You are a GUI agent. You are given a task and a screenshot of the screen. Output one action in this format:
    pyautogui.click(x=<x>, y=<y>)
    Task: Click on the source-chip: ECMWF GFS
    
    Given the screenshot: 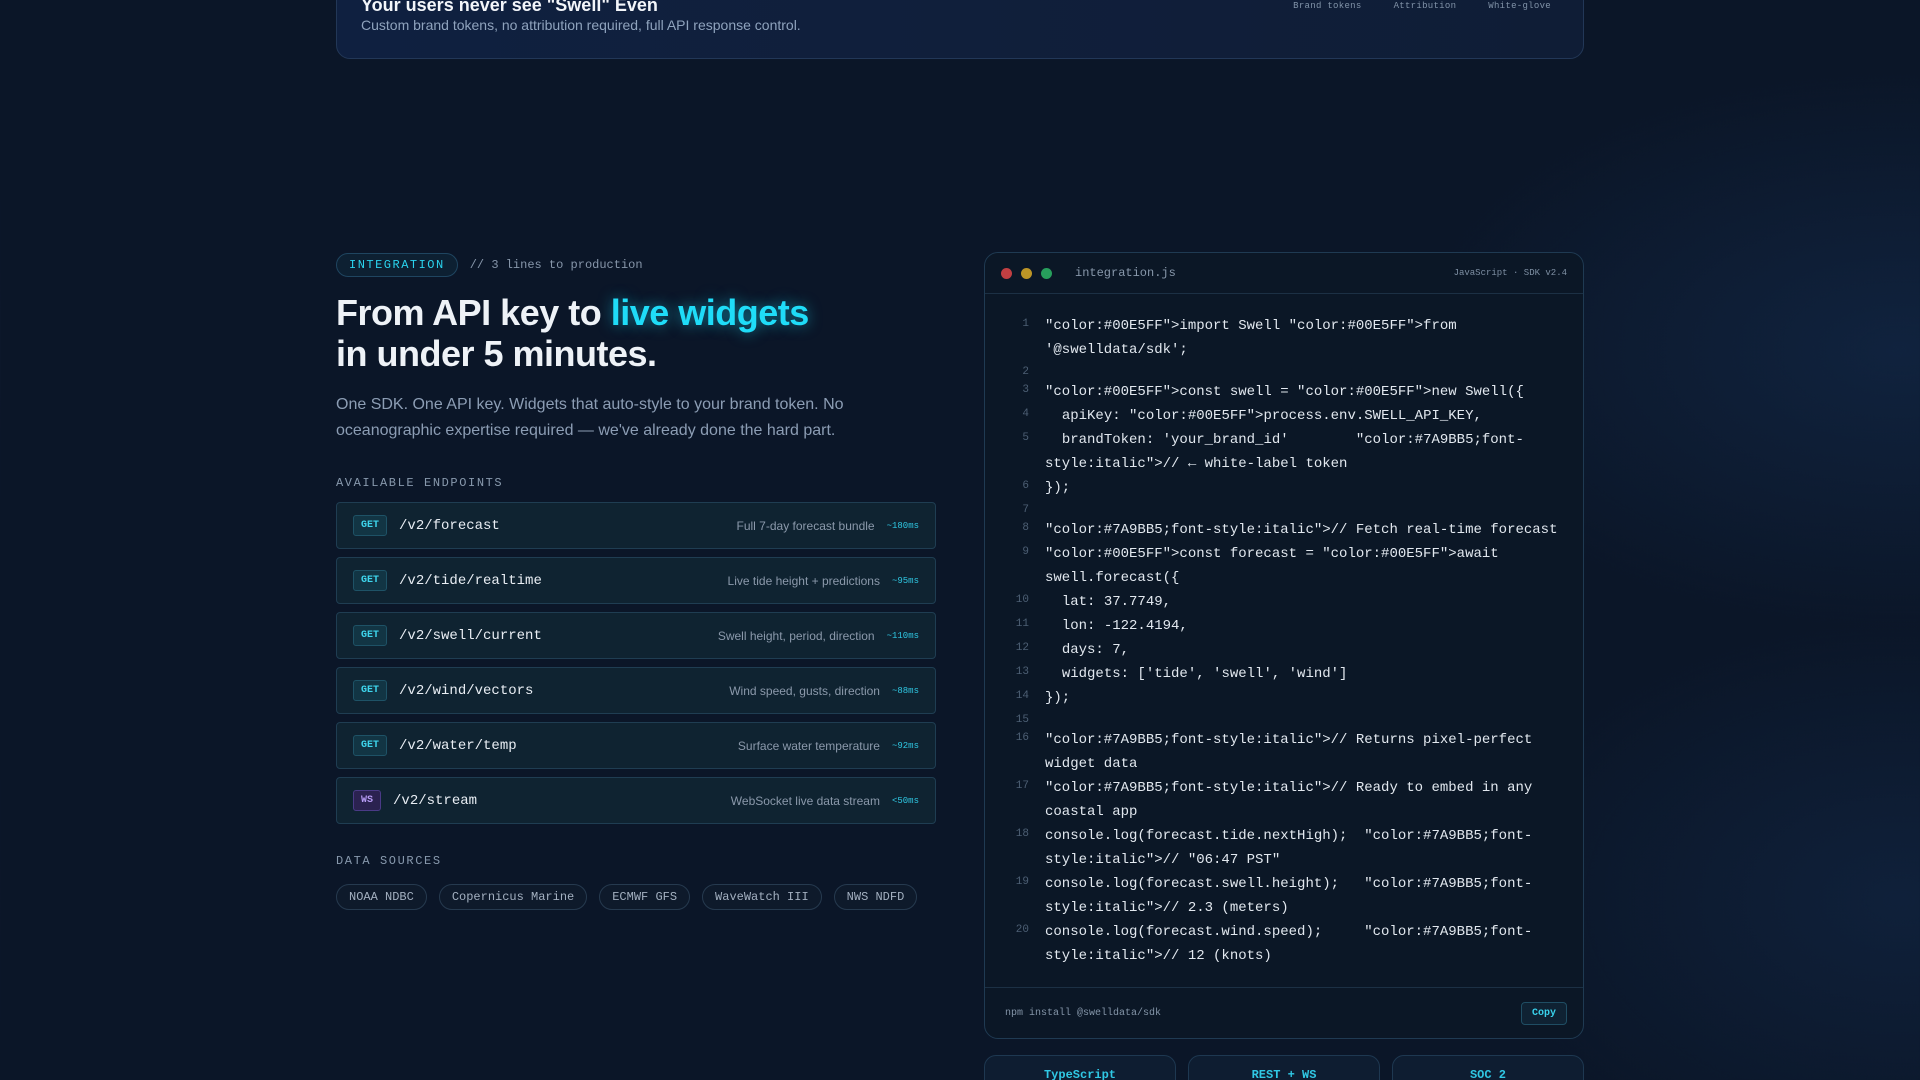 What is the action you would take?
    pyautogui.click(x=645, y=897)
    